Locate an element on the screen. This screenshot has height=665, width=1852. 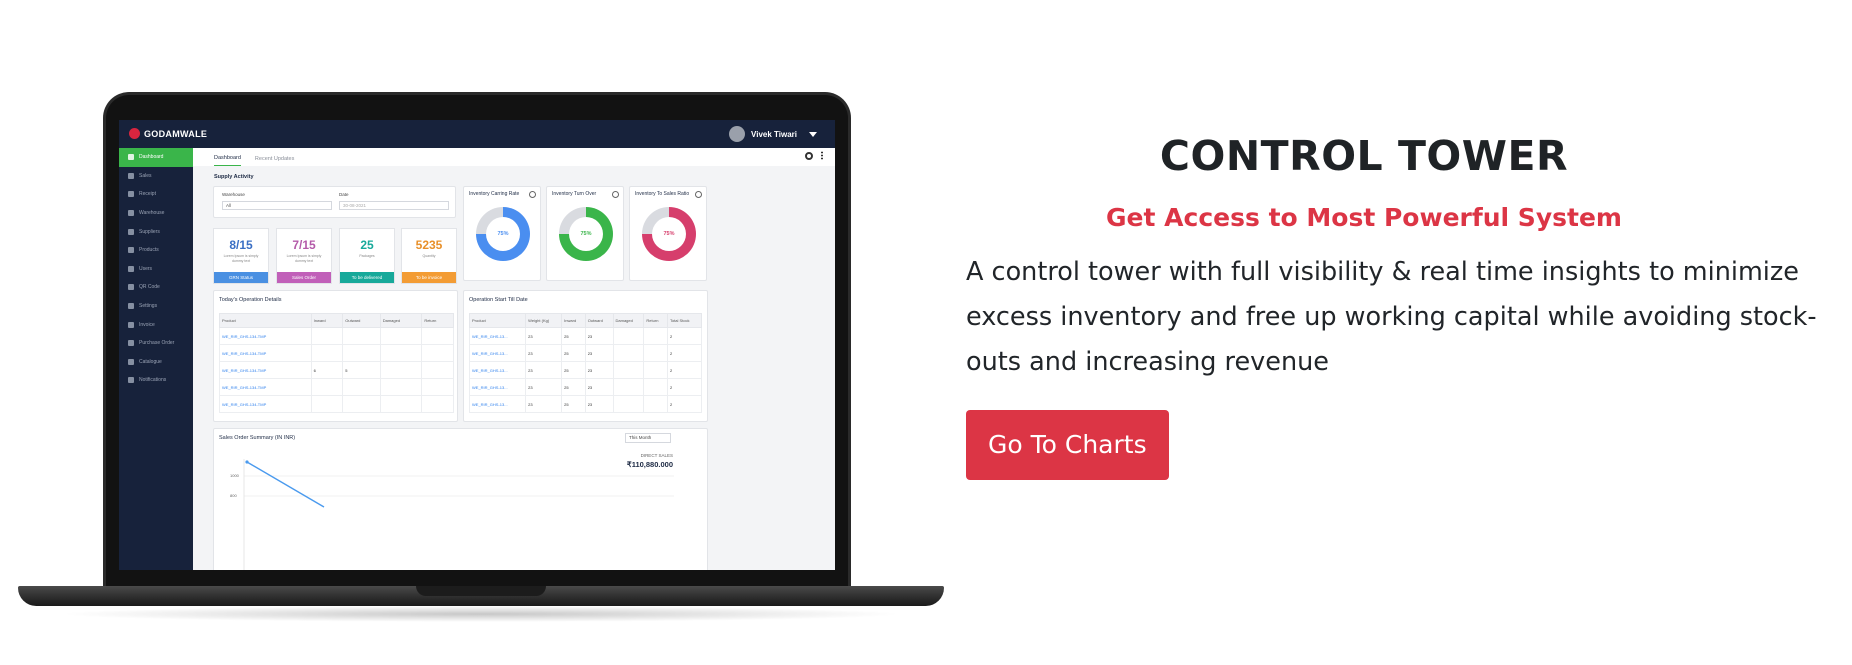
gauge-title: Inventory Turn Over is located at coordinates (574, 194).